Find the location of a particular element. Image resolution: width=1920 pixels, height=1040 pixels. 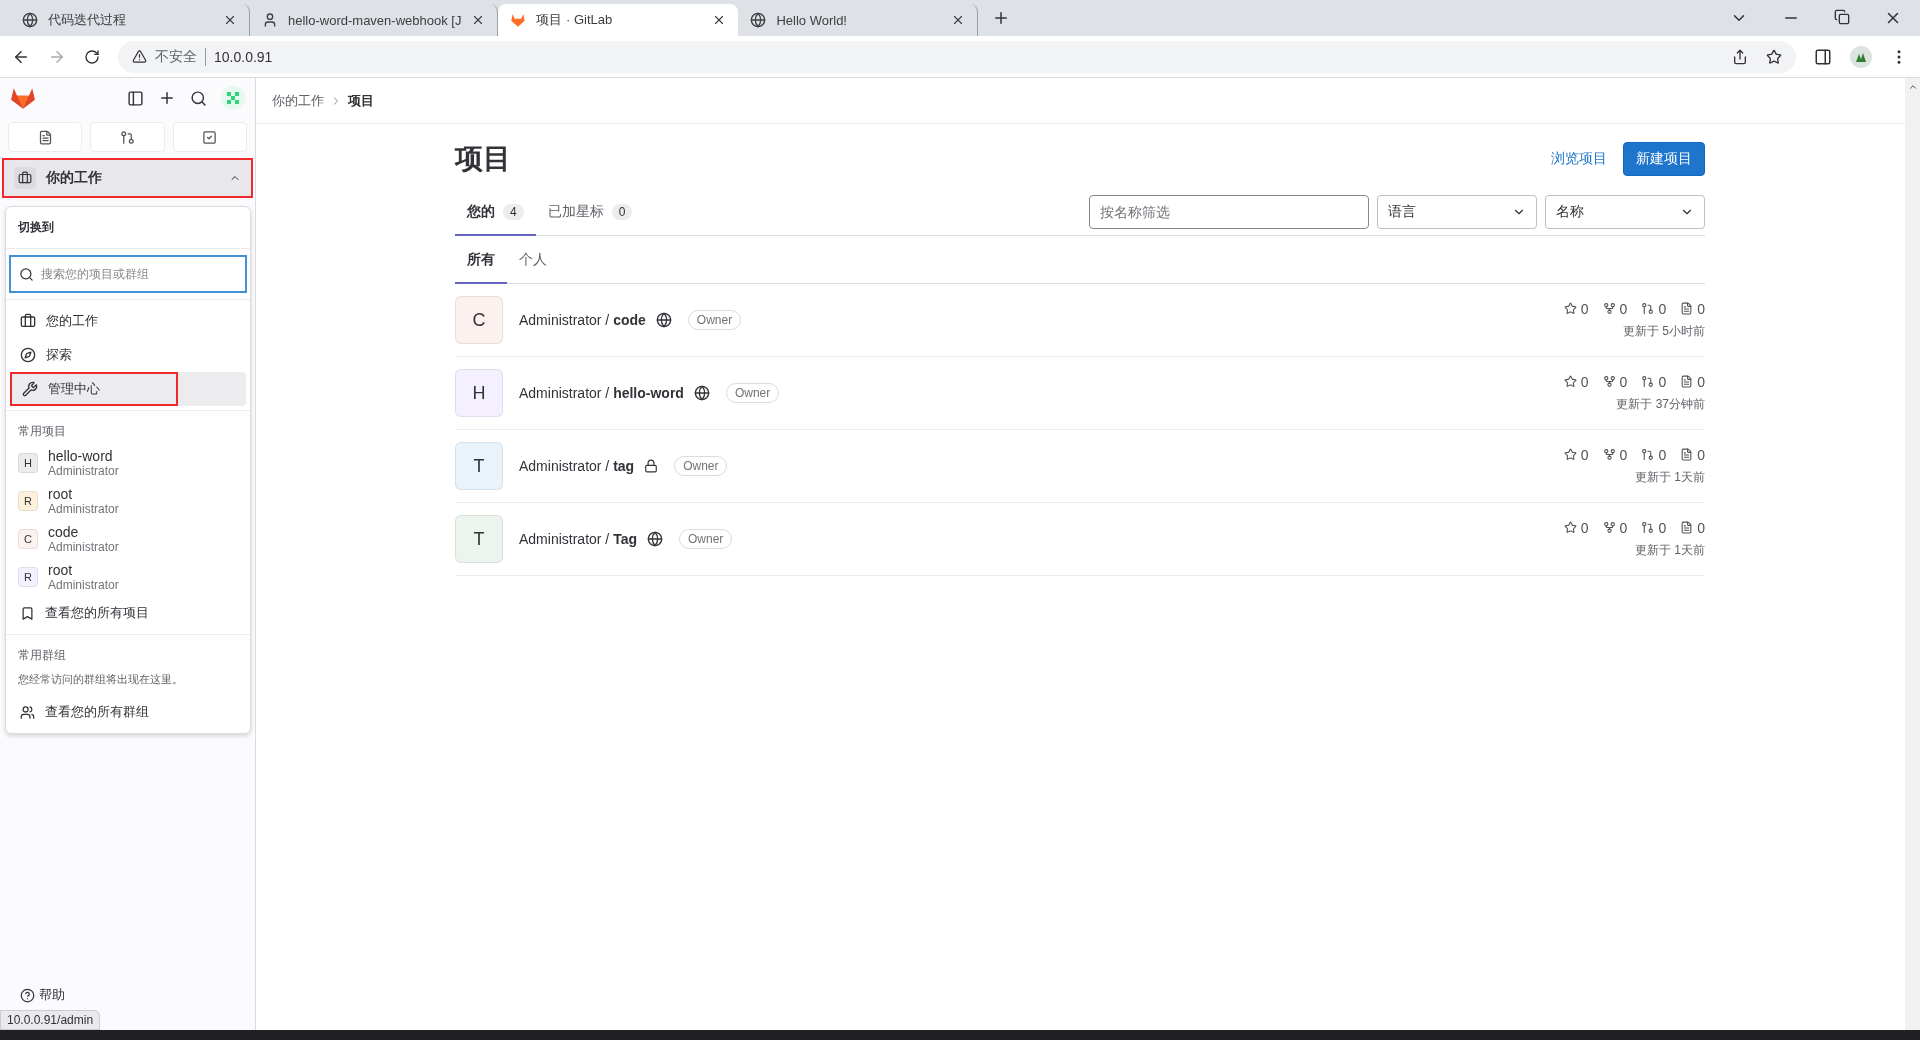

help-icon is located at coordinates (27, 995).